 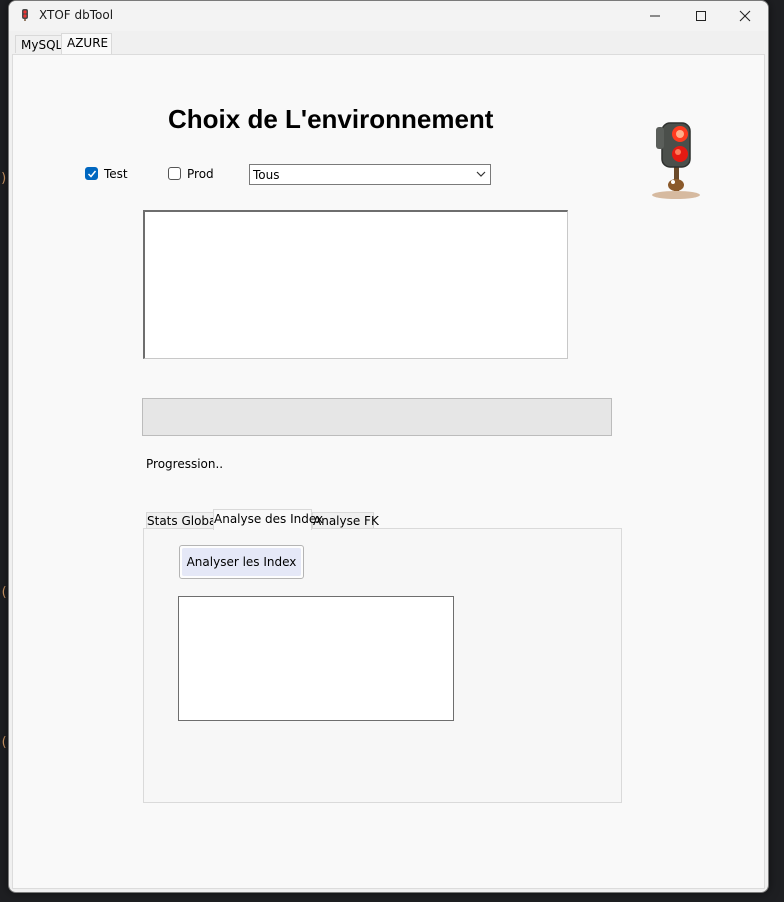 I want to click on background-editor-fragment: ), so click(x=4, y=178).